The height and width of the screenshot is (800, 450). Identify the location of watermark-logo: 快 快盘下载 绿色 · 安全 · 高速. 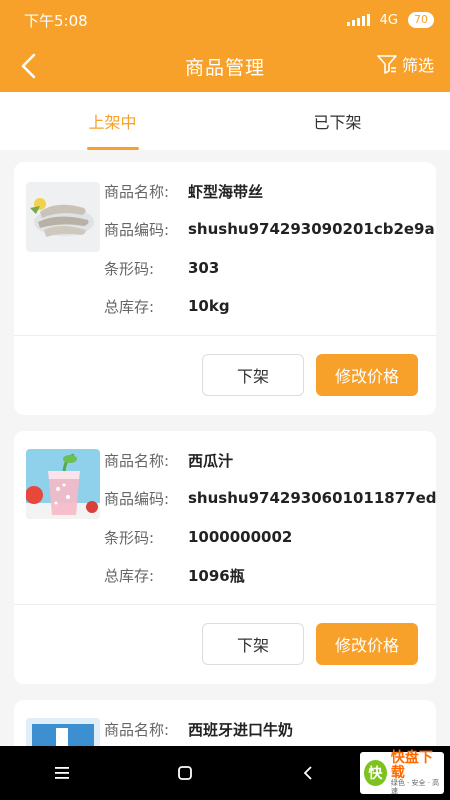
(402, 772).